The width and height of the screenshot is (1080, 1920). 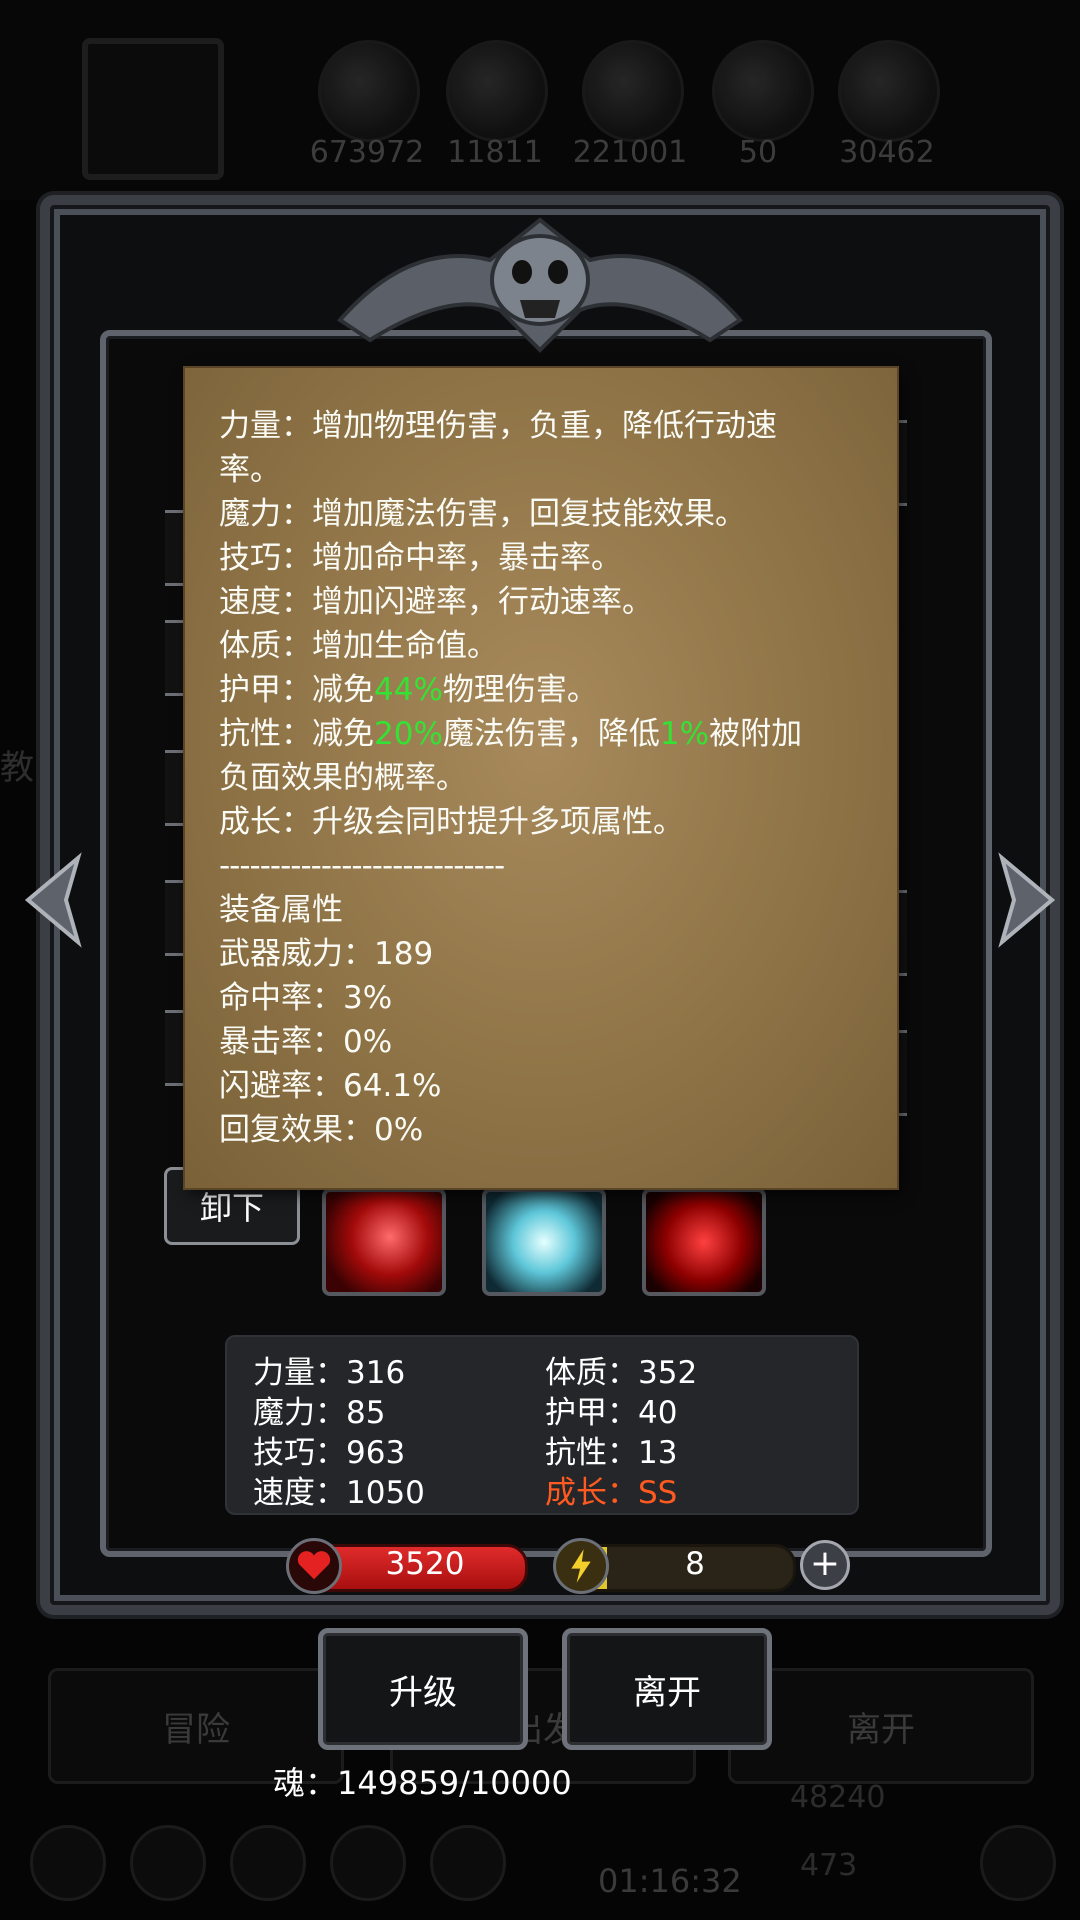 What do you see at coordinates (425, 1564) in the screenshot?
I see `hp-value: 3520` at bounding box center [425, 1564].